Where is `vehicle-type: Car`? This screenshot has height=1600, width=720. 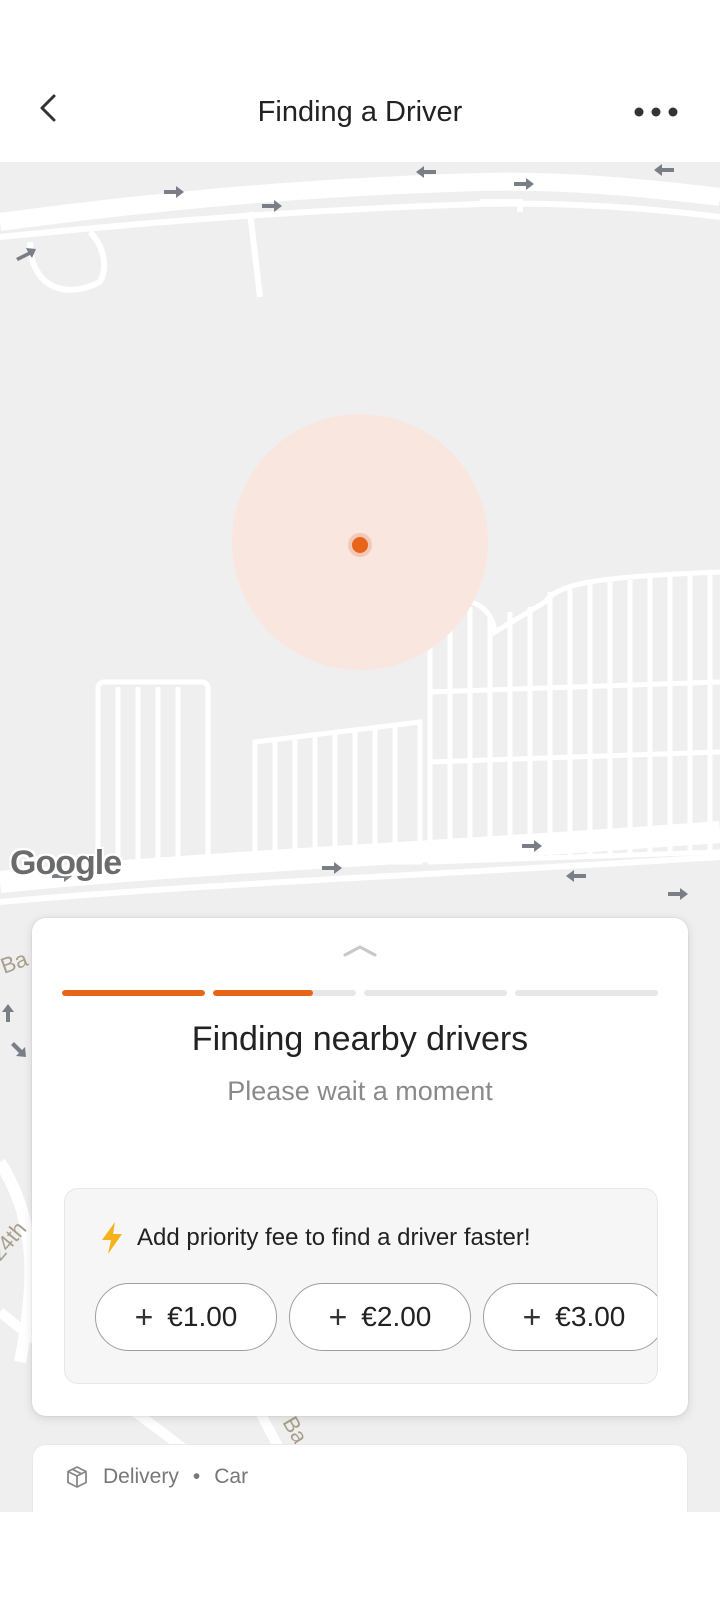
vehicle-type: Car is located at coordinates (231, 1476).